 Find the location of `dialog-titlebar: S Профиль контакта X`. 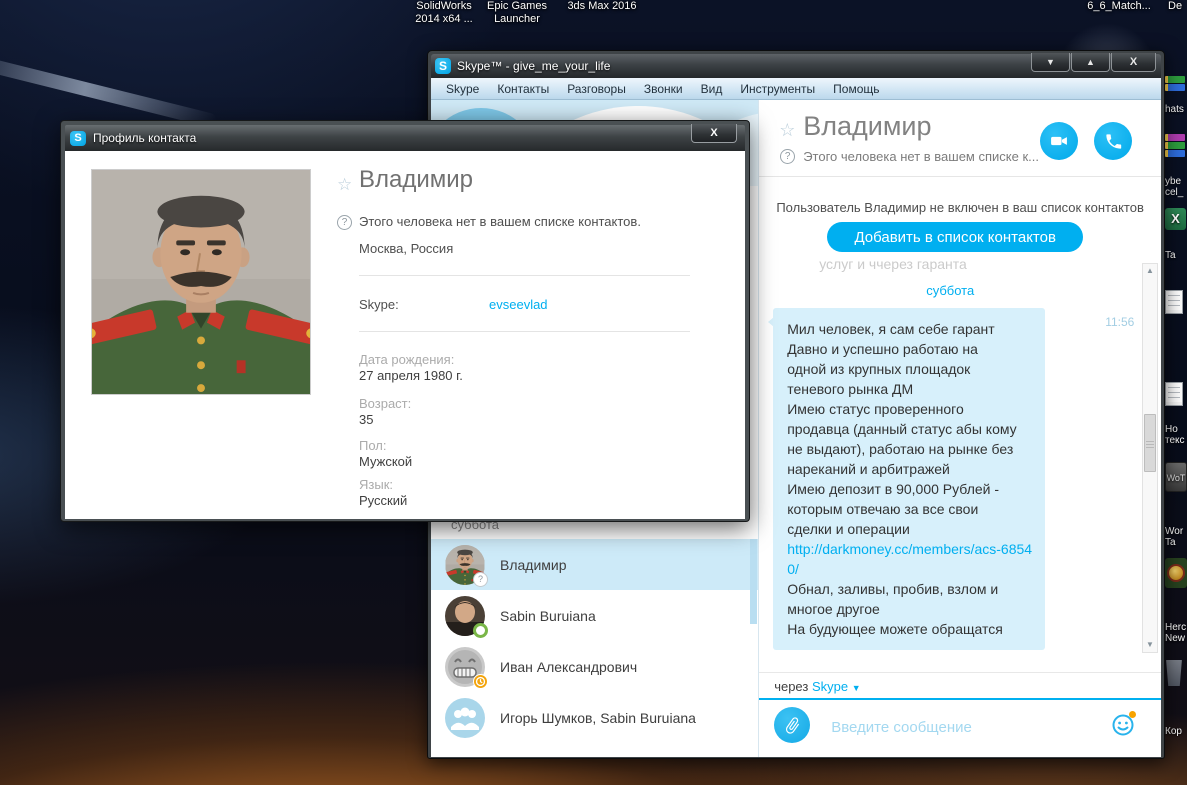

dialog-titlebar: S Профиль контакта X is located at coordinates (405, 137).